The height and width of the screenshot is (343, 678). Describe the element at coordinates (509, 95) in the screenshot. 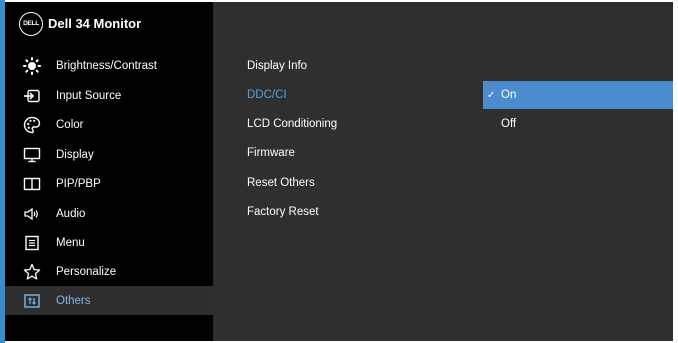

I see `option-label: On` at that location.